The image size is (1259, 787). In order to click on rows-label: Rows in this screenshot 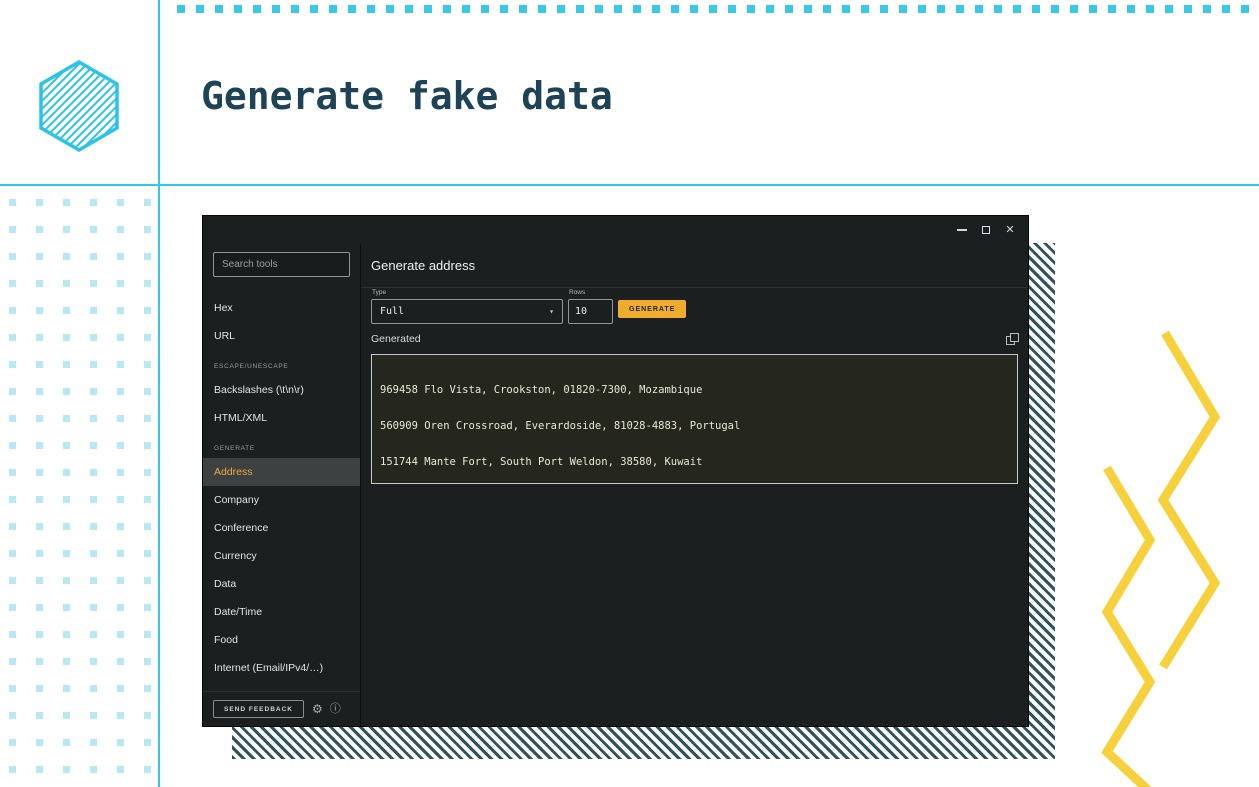, I will do `click(577, 292)`.